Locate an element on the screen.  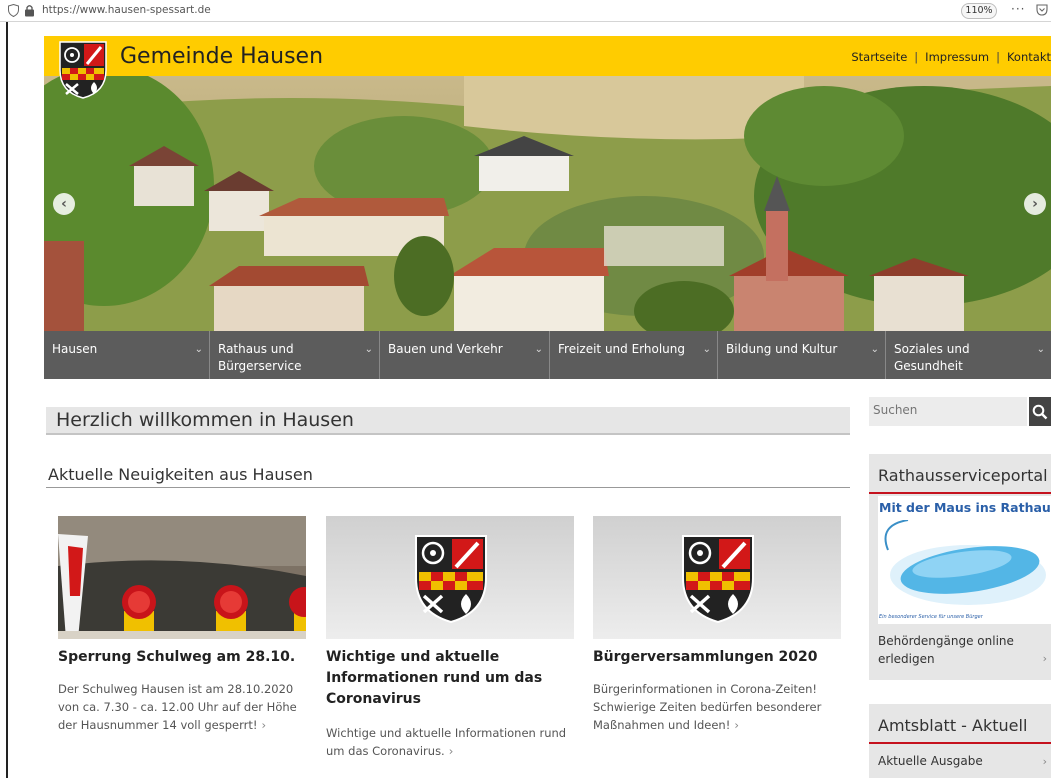
welcome-title: Herzlich willkommen in Hausen is located at coordinates (205, 420).